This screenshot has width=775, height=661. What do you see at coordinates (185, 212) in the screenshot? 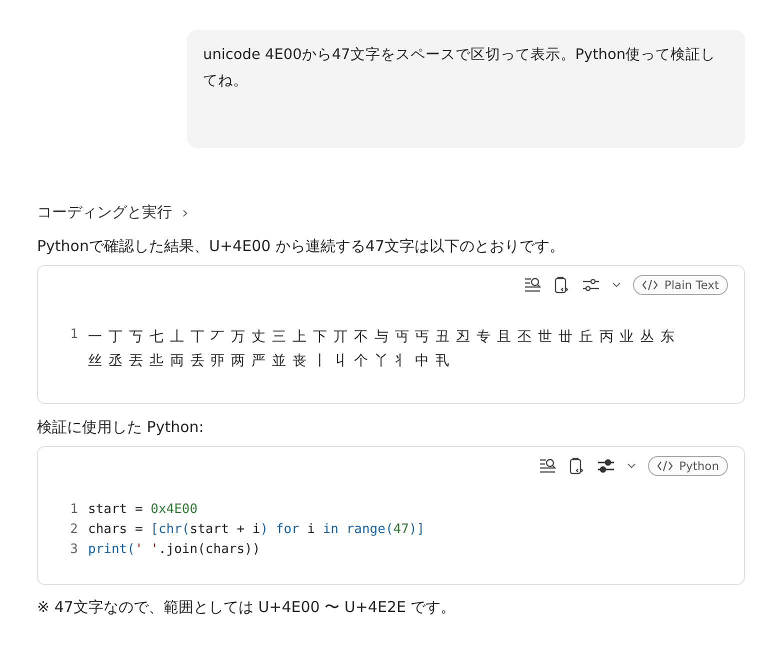
I see `chevron-button: ›` at bounding box center [185, 212].